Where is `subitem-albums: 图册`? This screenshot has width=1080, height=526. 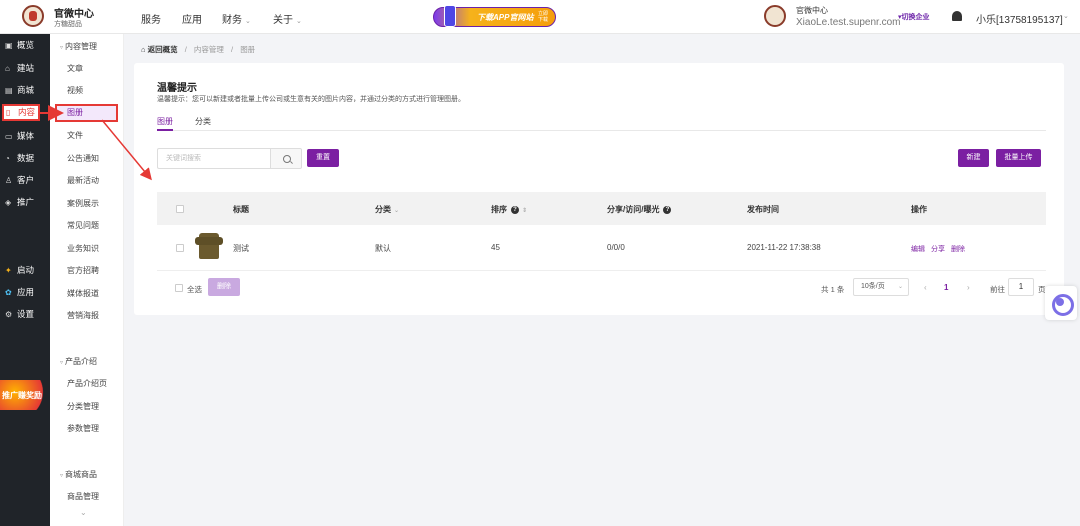 subitem-albums: 图册 is located at coordinates (86, 113).